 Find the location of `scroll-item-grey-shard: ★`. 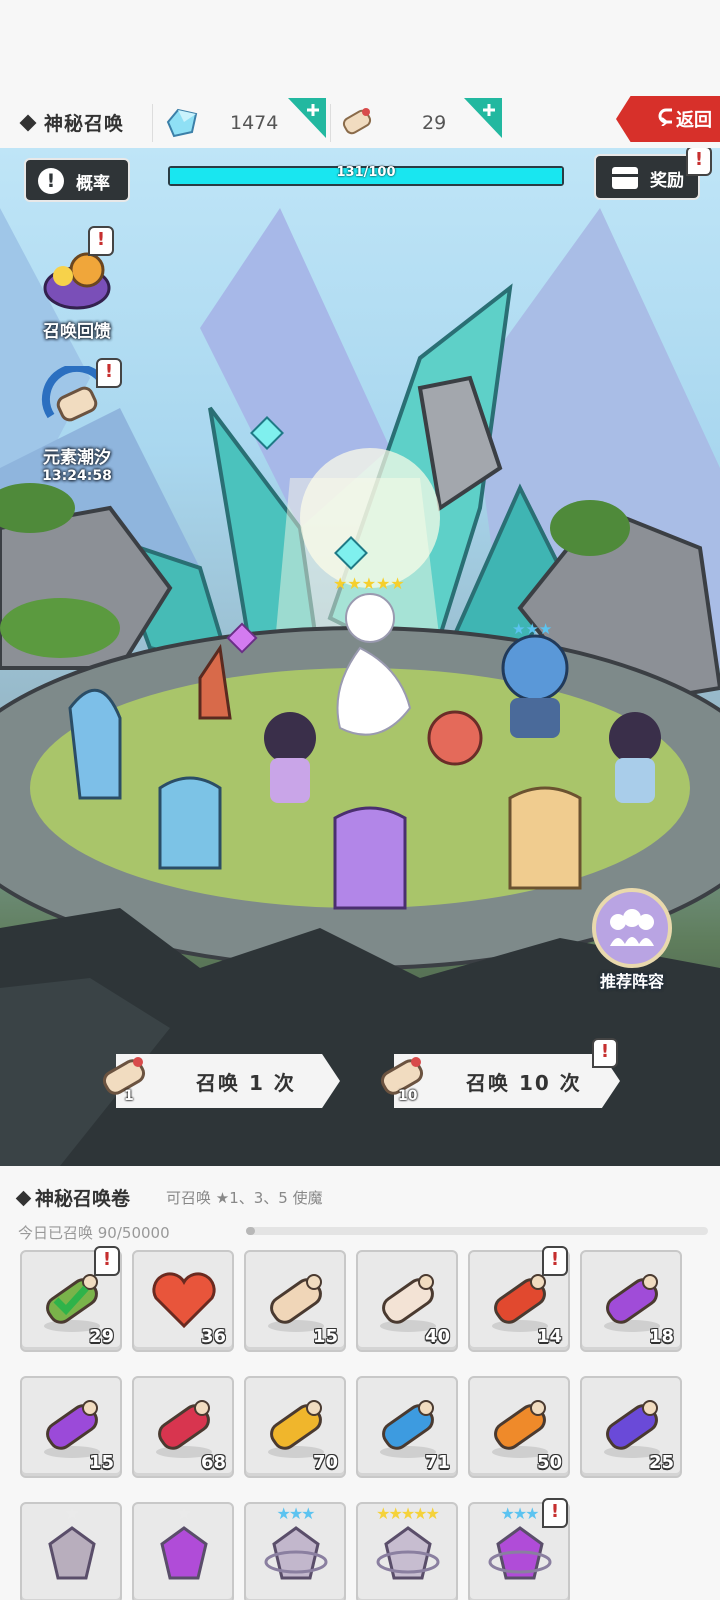

scroll-item-grey-shard: ★ is located at coordinates (71, 1551).